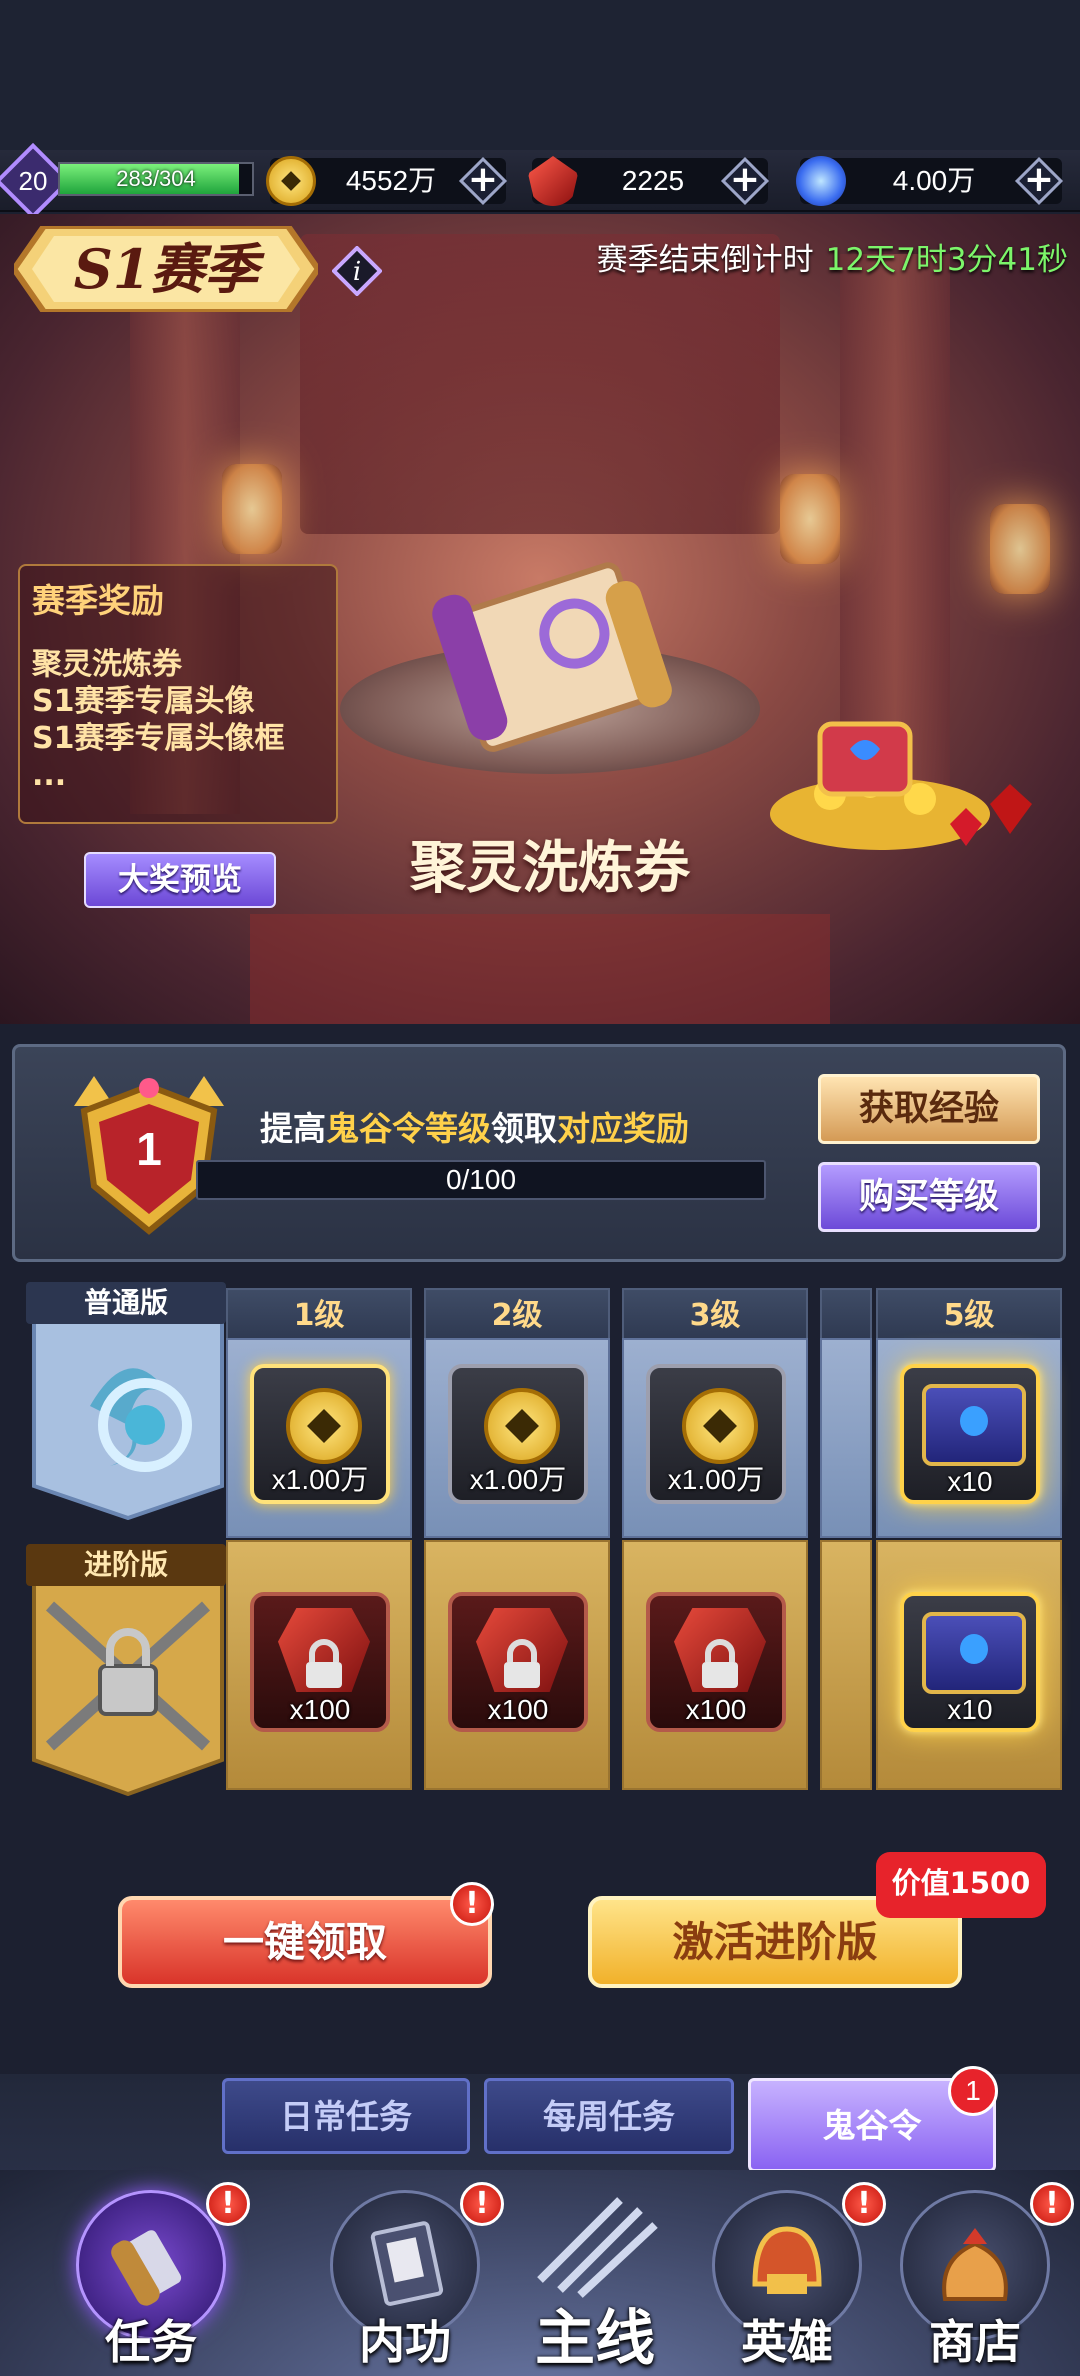  I want to click on claim-all-button: 一键领取, so click(305, 1942).